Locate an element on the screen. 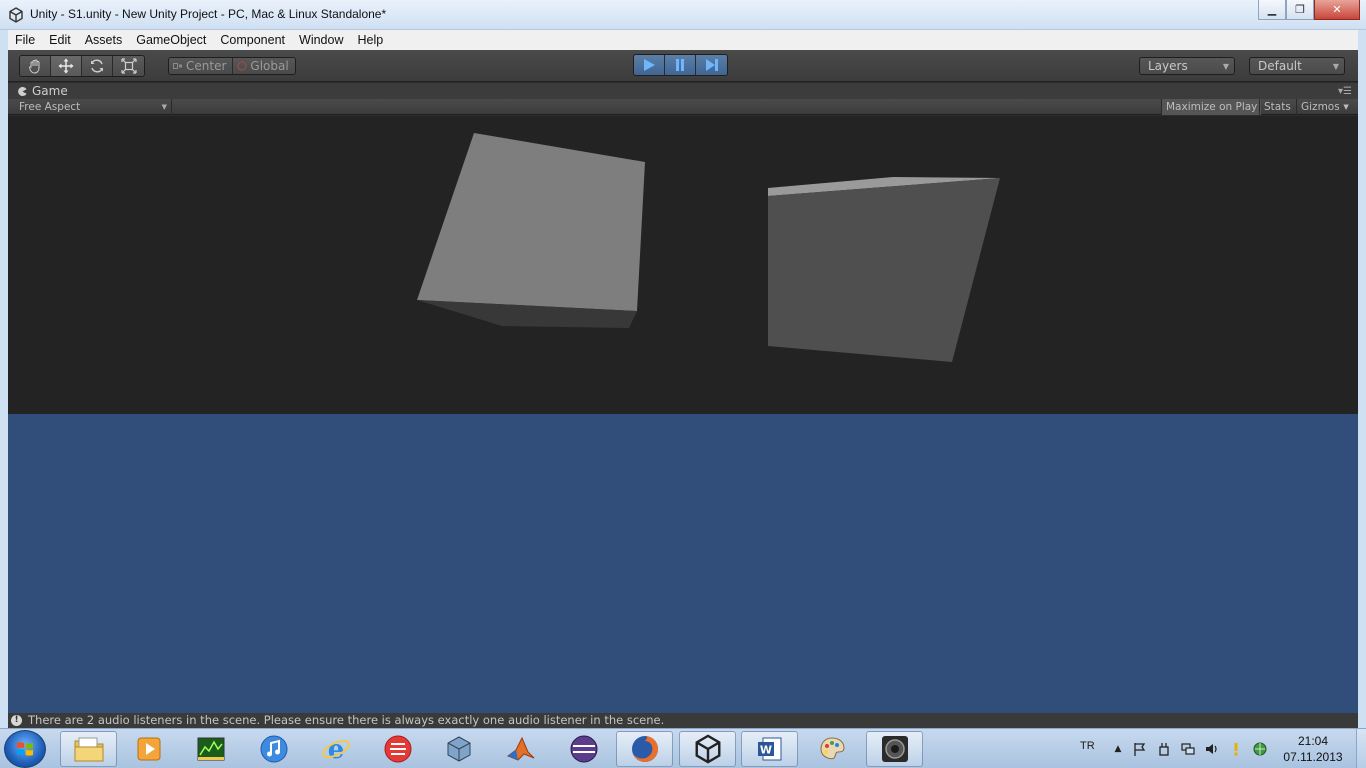 The height and width of the screenshot is (768, 1366). pivot-center-label: Center is located at coordinates (206, 66).